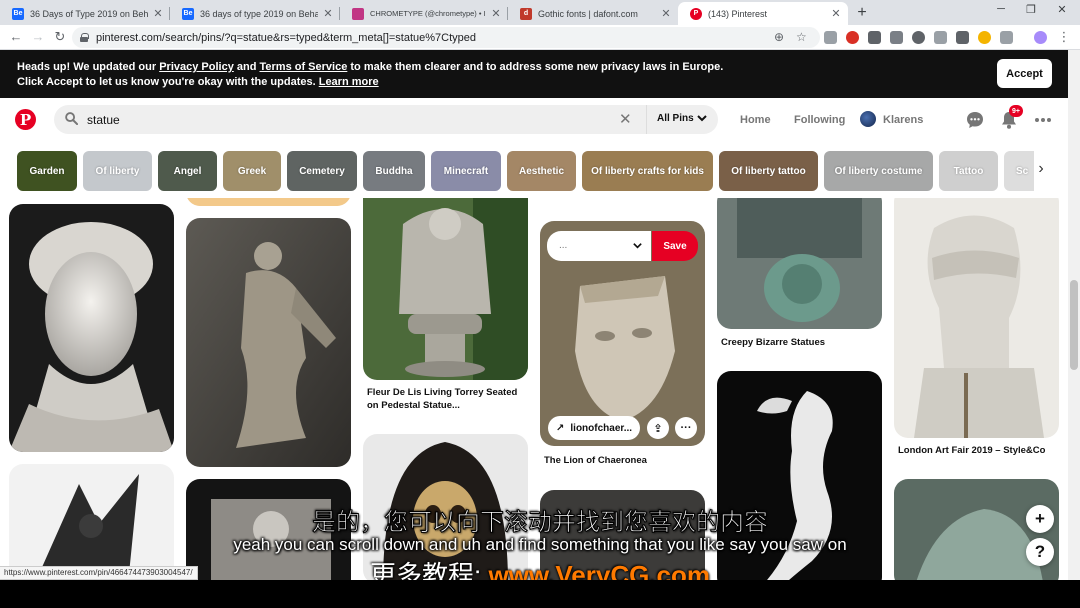  Describe the element at coordinates (686, 428) in the screenshot. I see `pin-more-options-icon: ···` at that location.